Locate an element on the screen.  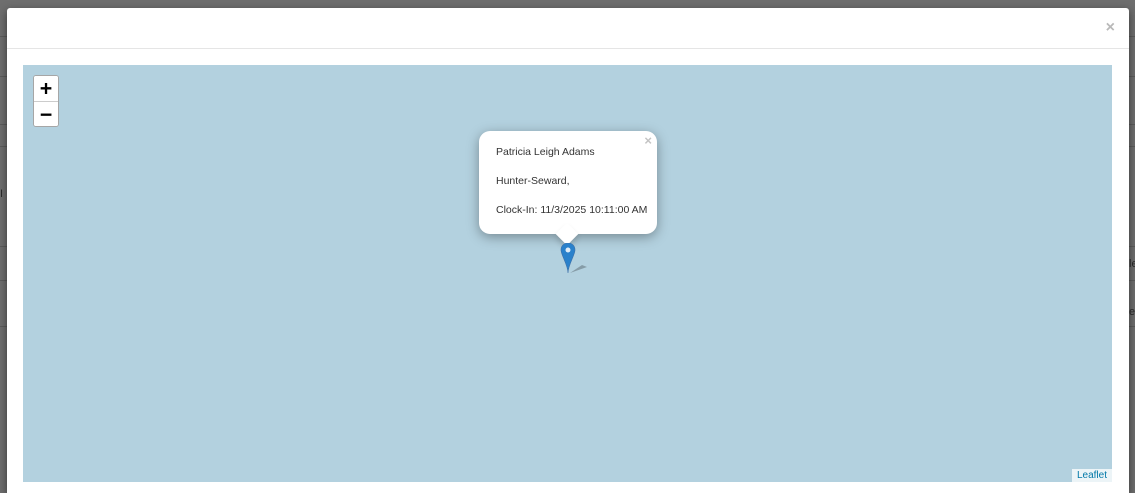
popup-clock-in: Clock-In: 11/3/2025 10:11:00 AM is located at coordinates (572, 210).